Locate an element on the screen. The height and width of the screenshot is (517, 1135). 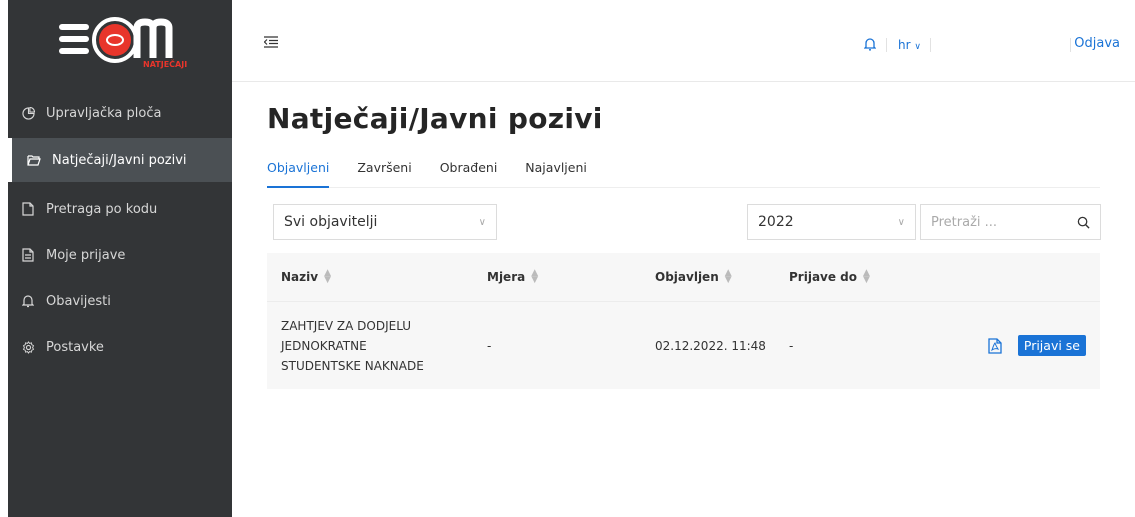
sidebar-item-label: Moje prijave is located at coordinates (86, 255).